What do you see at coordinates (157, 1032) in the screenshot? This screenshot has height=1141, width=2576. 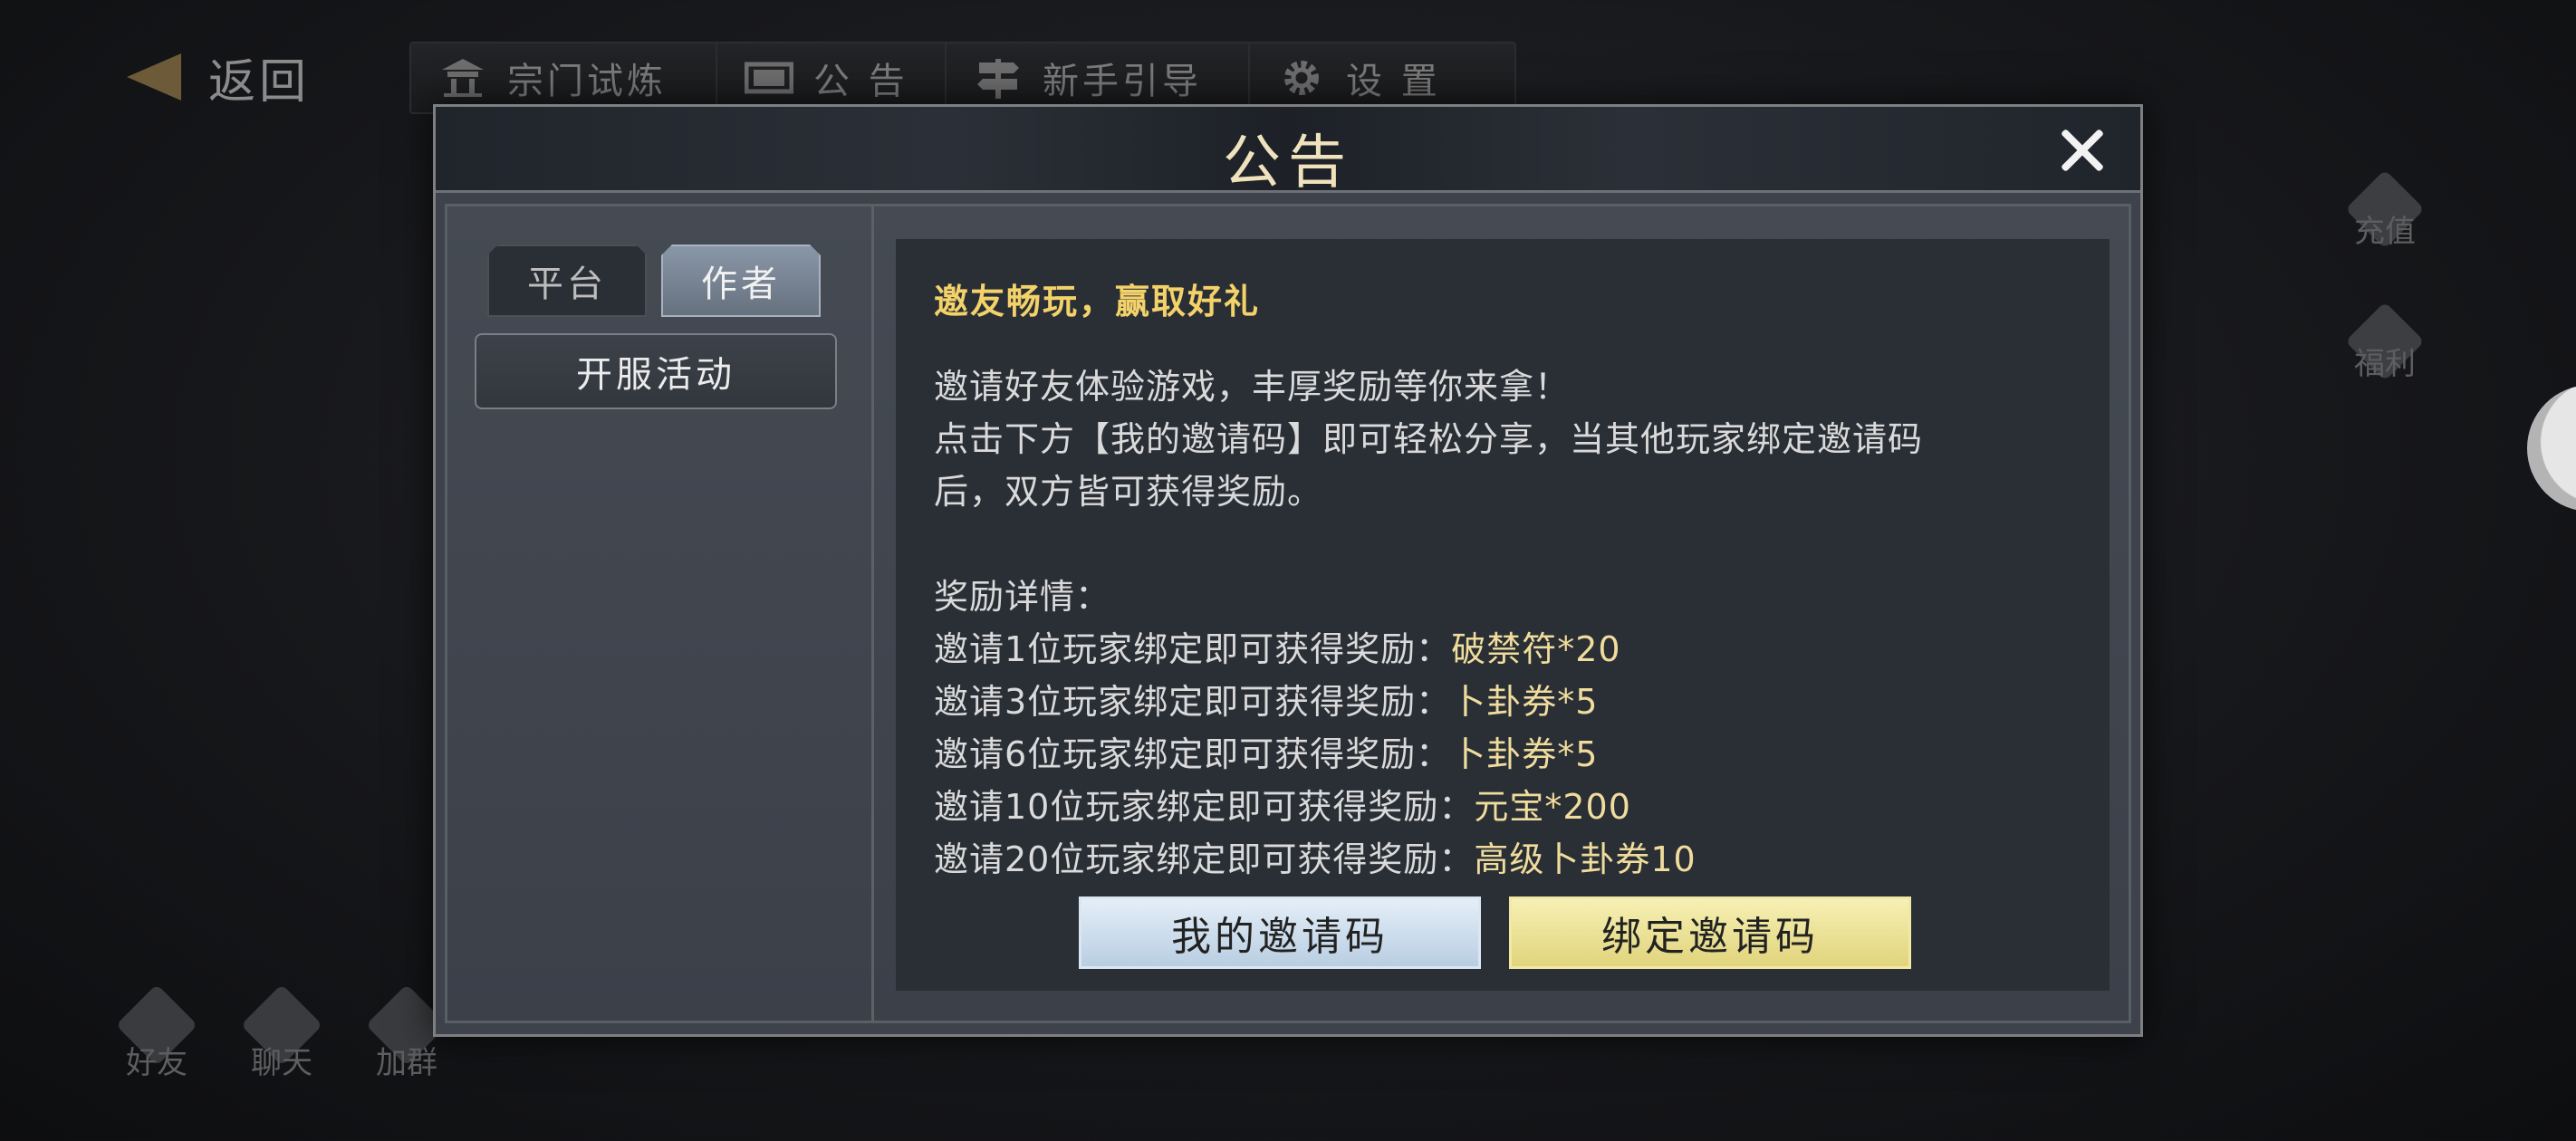 I see `friends-button: 好友` at bounding box center [157, 1032].